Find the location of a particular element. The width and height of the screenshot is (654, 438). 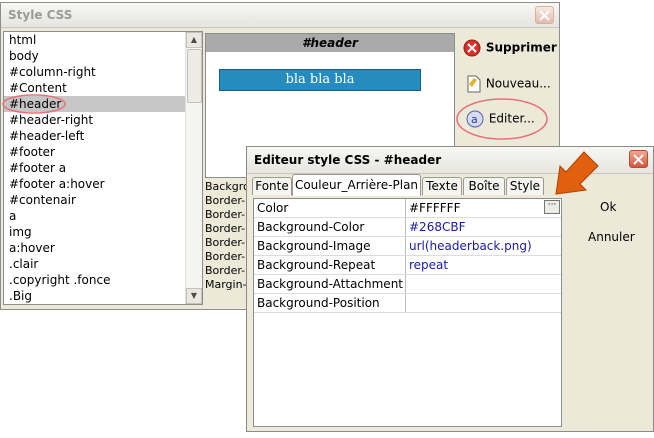

pointer-arrow-icon is located at coordinates (577, 173).